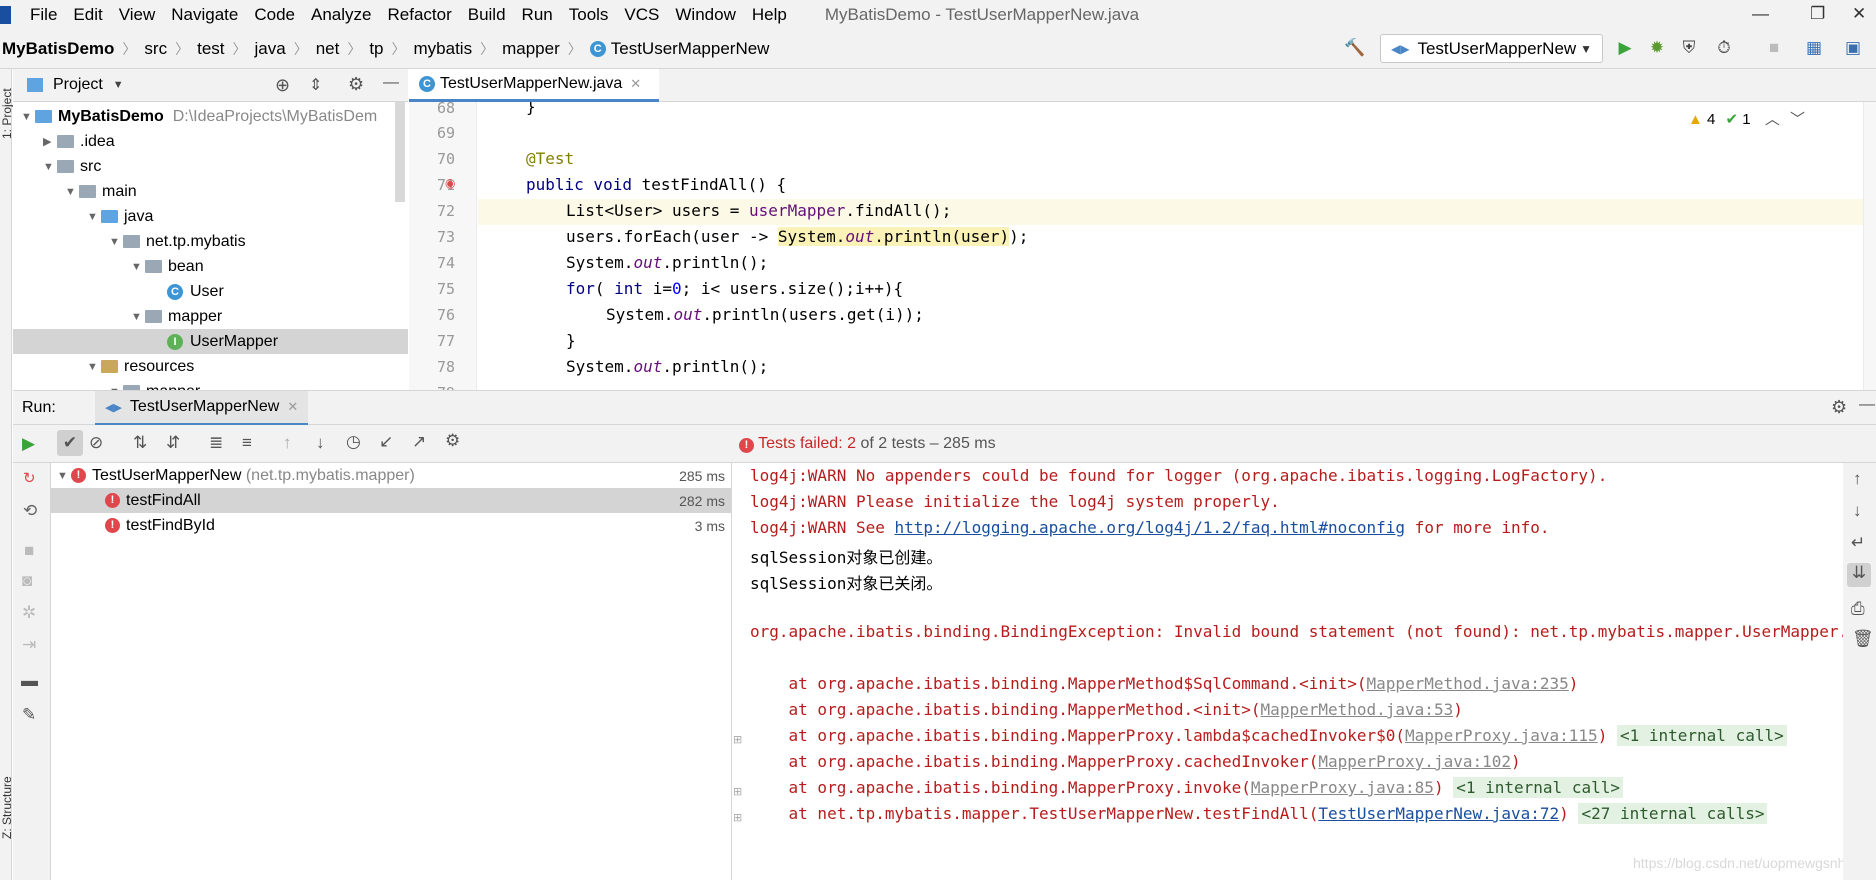  I want to click on test-row-findbyid: ! testFindById 3 ms, so click(391, 525).